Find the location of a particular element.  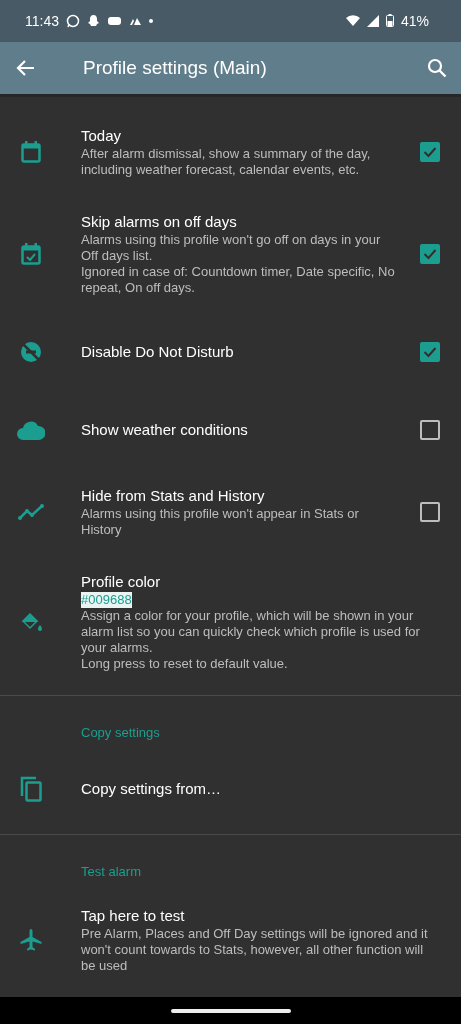

item-title: Show weather conditions is located at coordinates (164, 430).